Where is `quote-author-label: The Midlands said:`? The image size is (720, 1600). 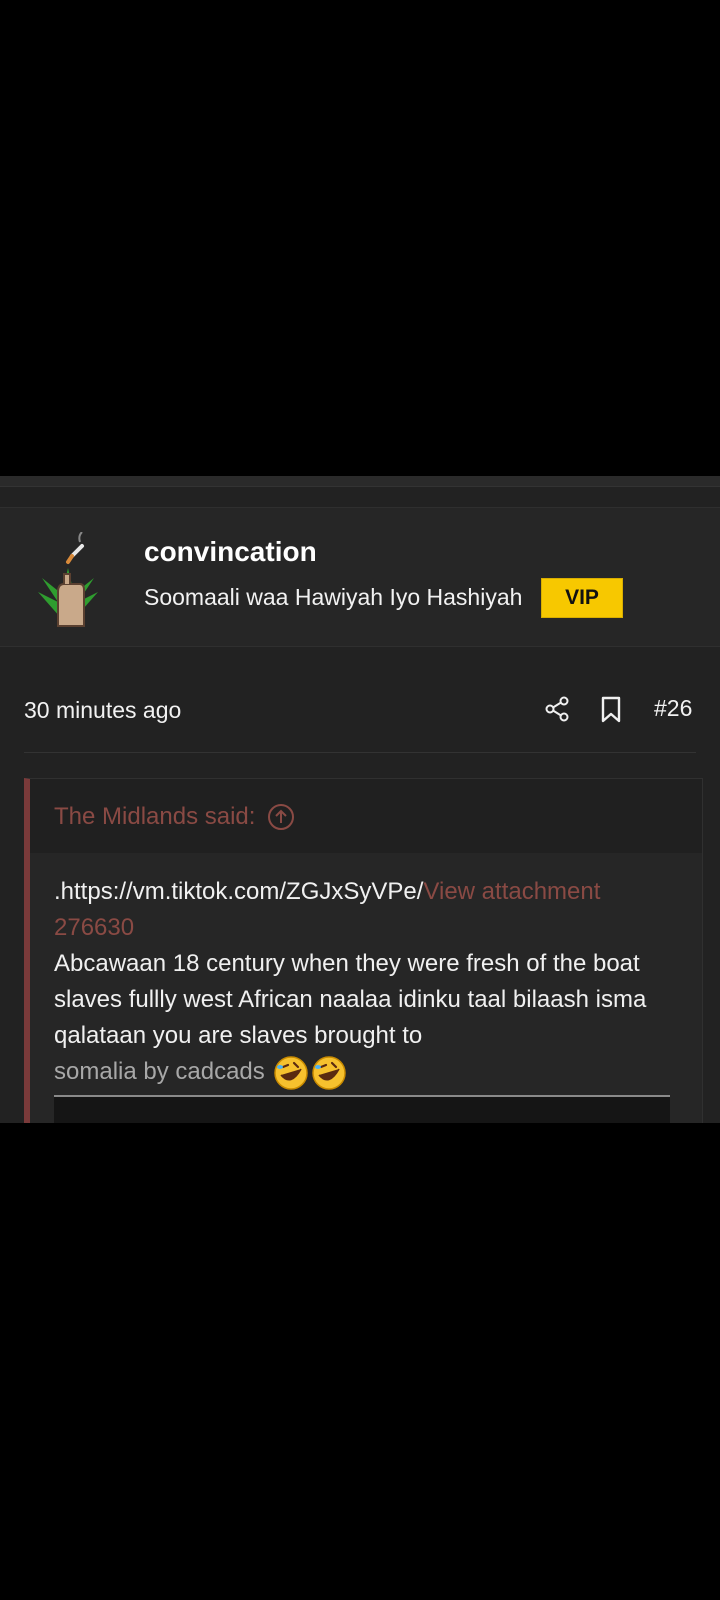 quote-author-label: The Midlands said: is located at coordinates (154, 817).